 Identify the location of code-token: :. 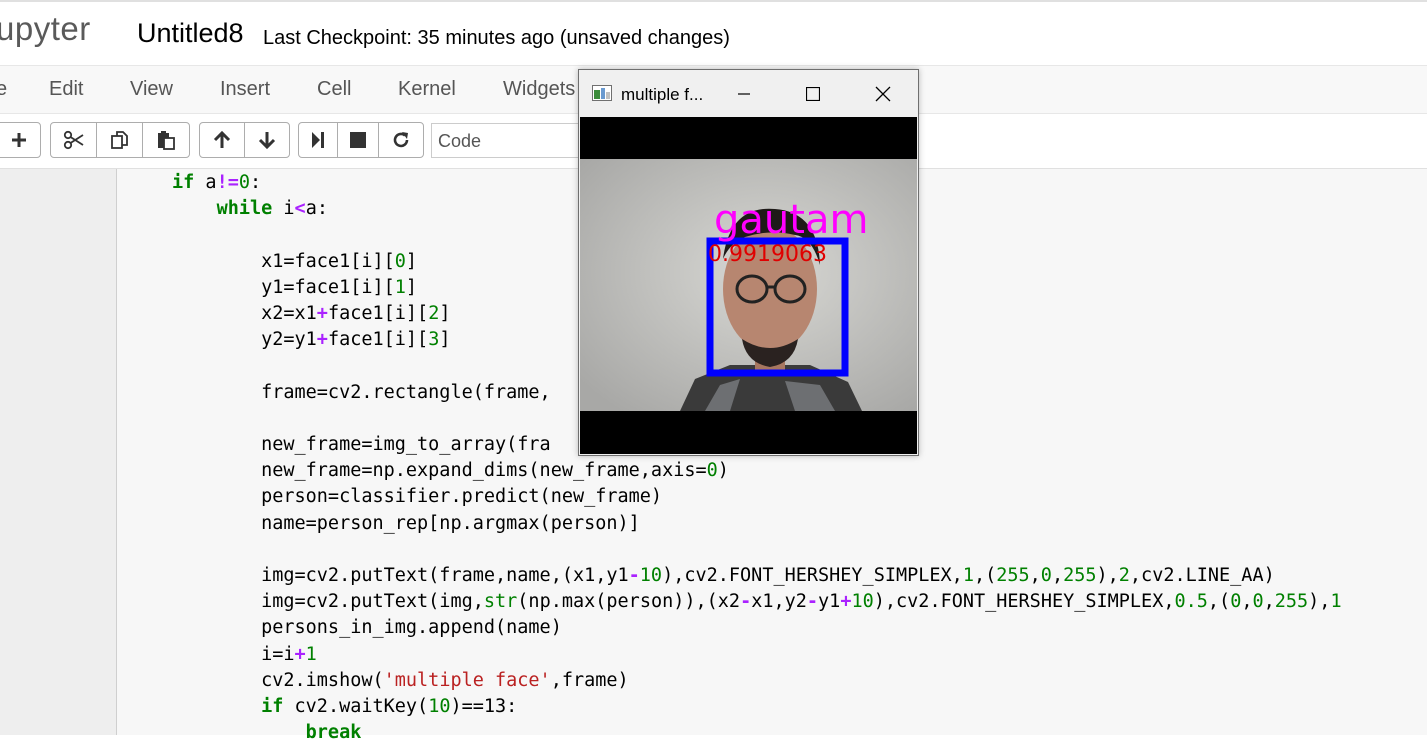
(255, 182).